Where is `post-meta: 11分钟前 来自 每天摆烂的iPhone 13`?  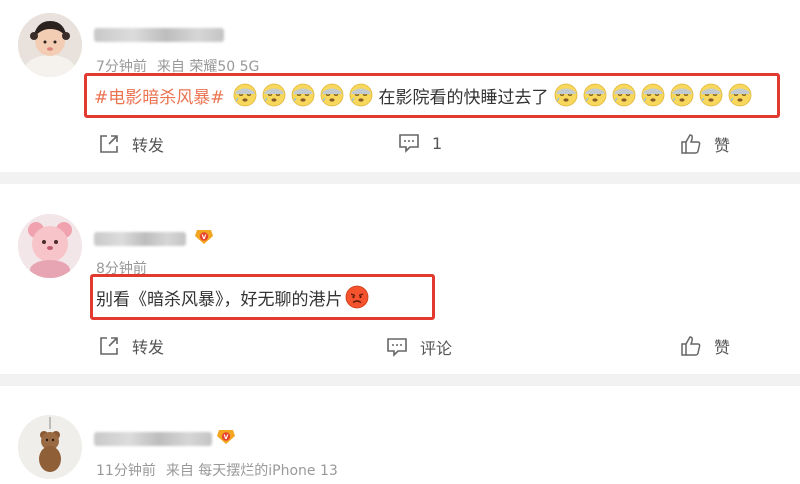 post-meta: 11分钟前 来自 每天摆烂的iPhone 13 is located at coordinates (222, 470).